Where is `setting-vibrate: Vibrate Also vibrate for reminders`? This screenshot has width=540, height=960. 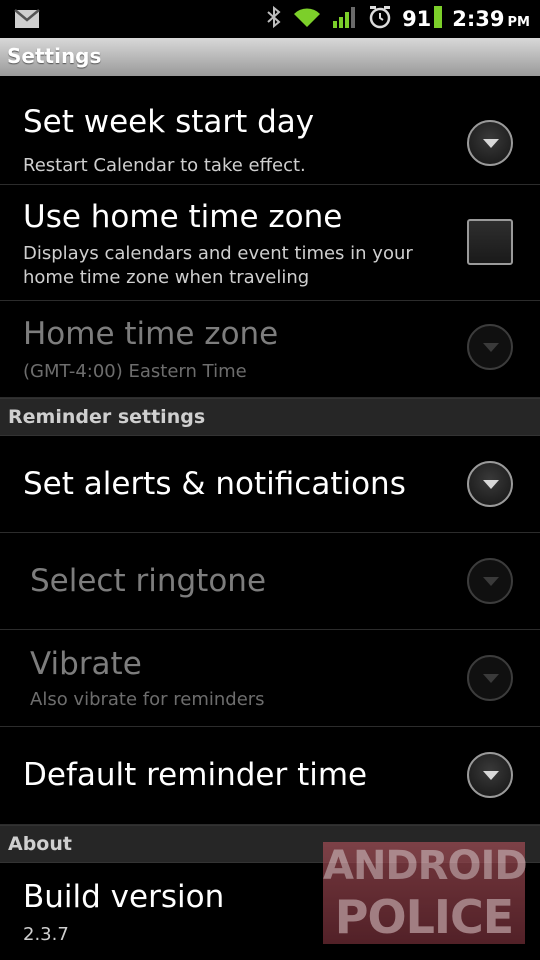 setting-vibrate: Vibrate Also vibrate for reminders is located at coordinates (270, 678).